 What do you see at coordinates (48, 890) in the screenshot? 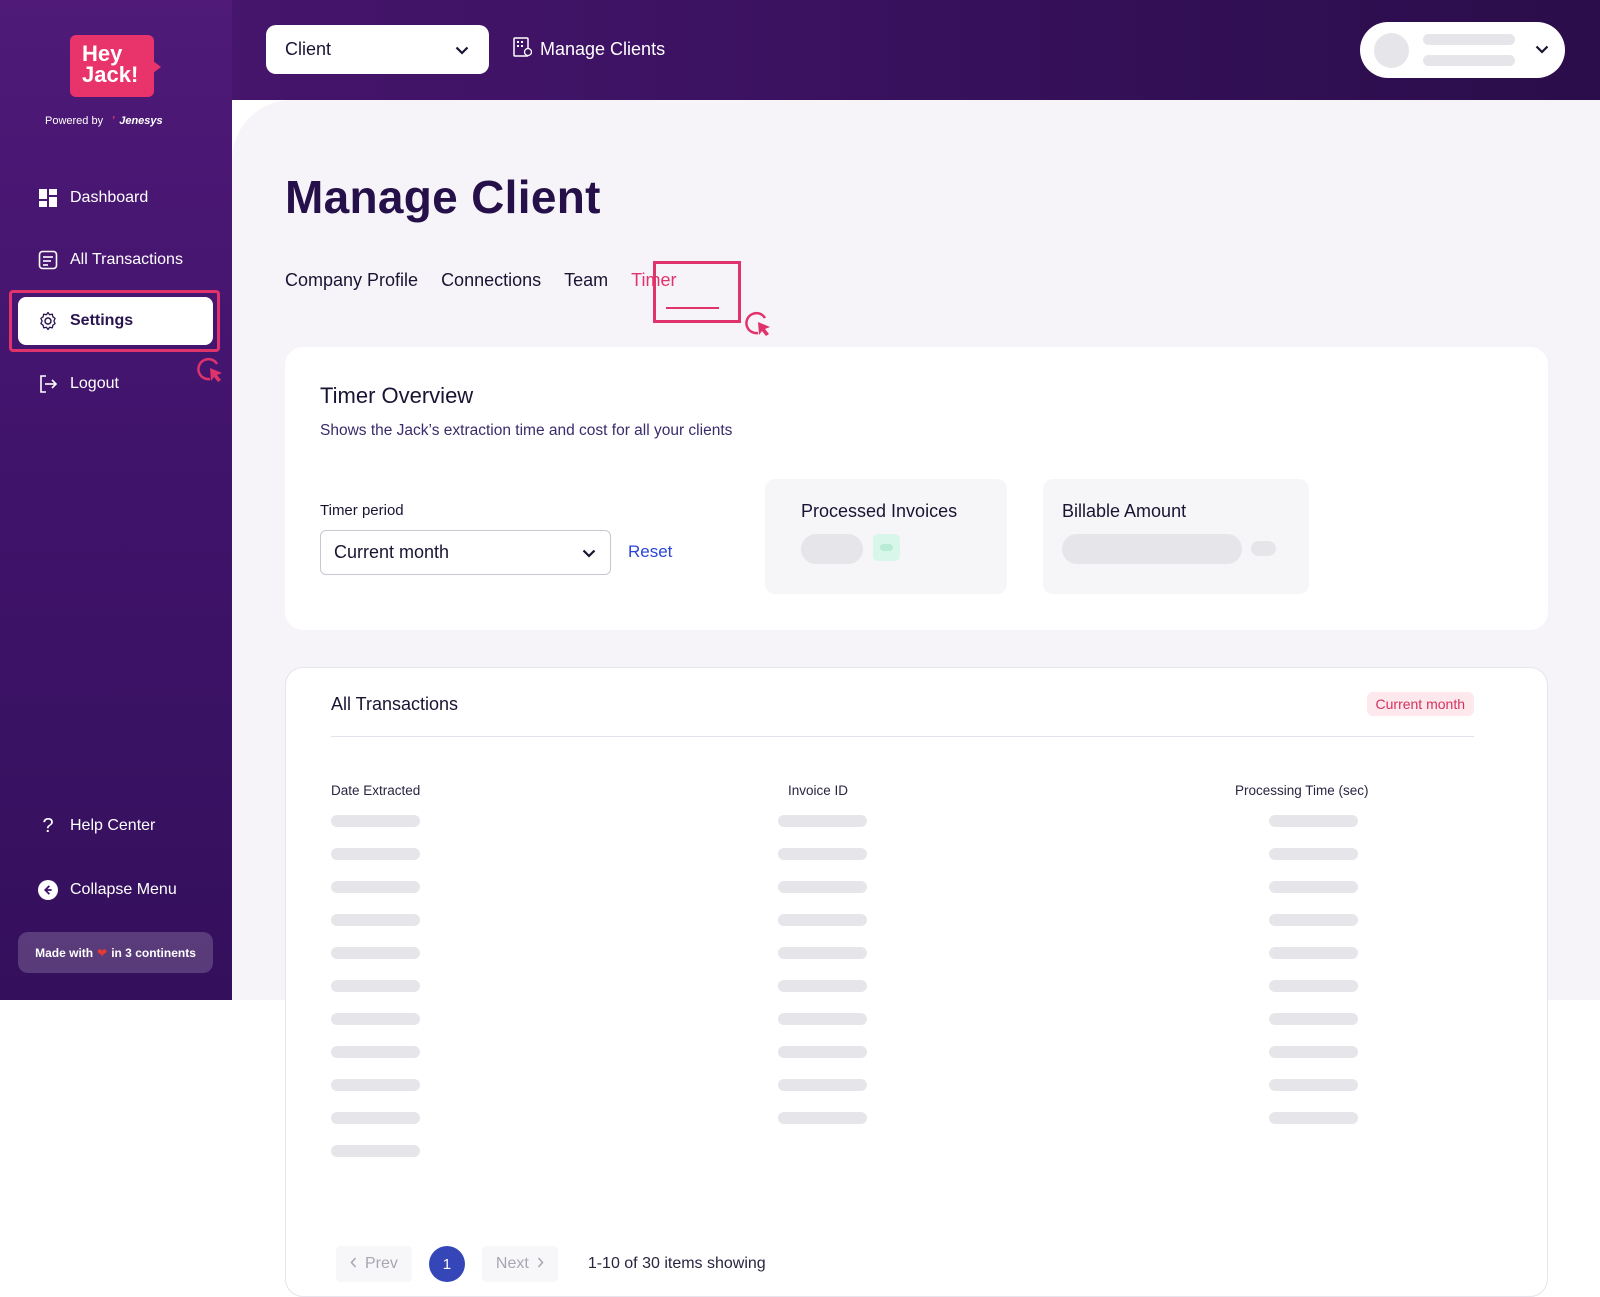
I see `arrow-left-circle-icon` at bounding box center [48, 890].